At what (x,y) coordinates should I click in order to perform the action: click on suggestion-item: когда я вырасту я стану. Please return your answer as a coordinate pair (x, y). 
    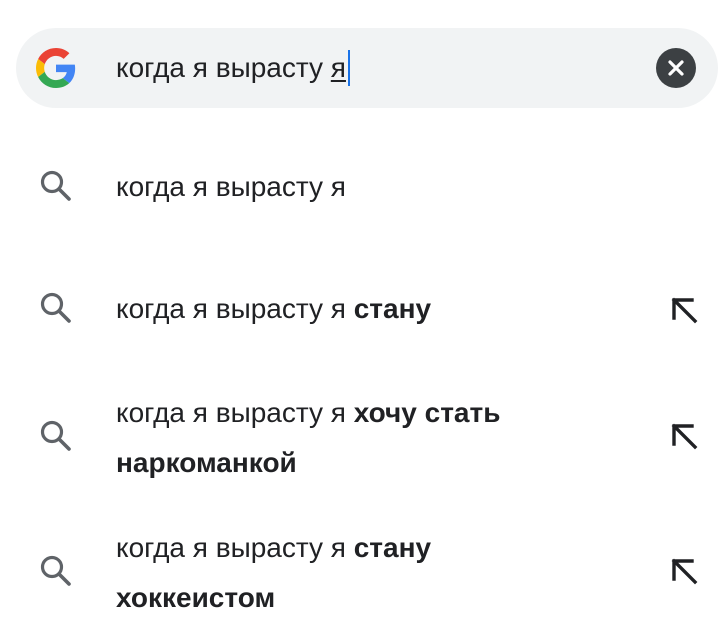
    Looking at the image, I should click on (360, 310).